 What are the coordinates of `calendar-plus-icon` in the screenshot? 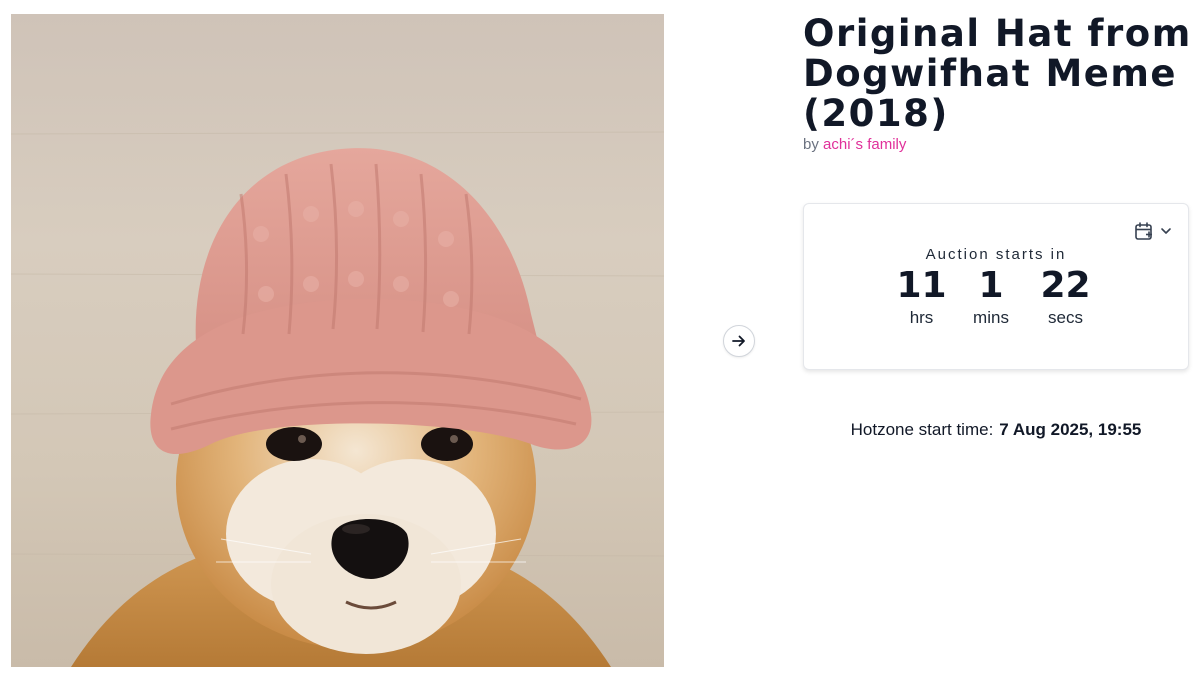 It's located at (1143, 231).